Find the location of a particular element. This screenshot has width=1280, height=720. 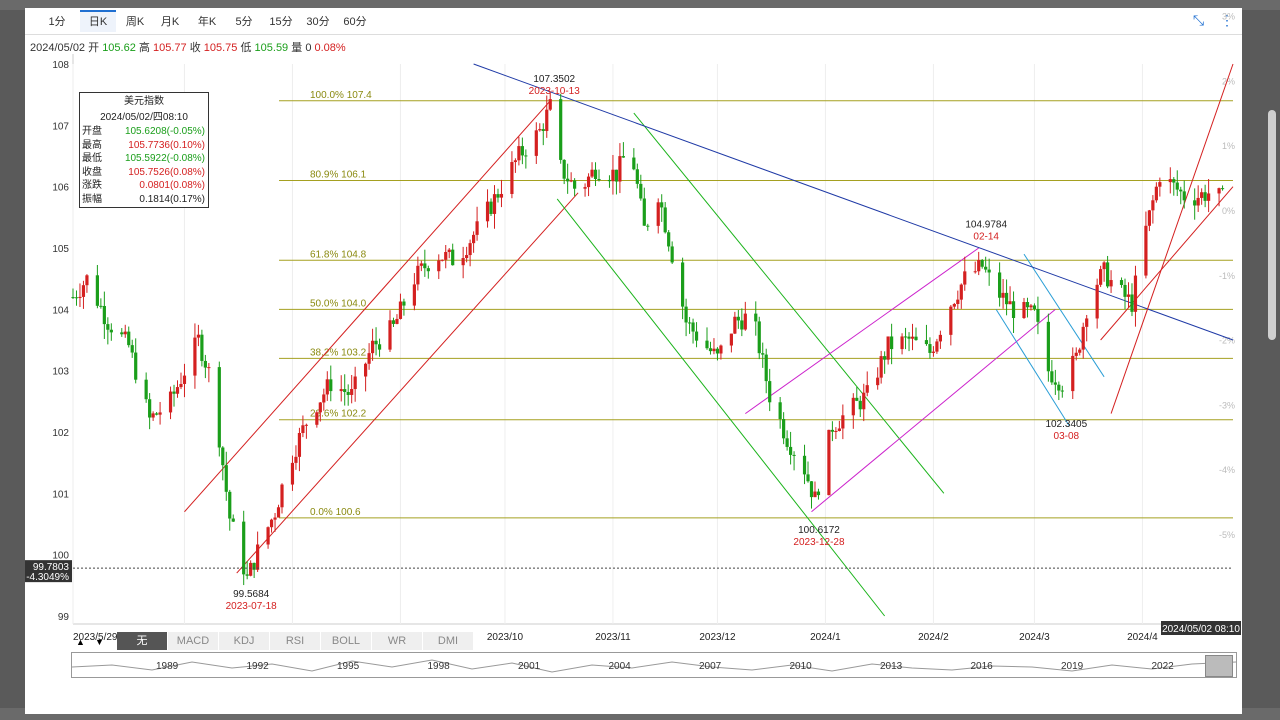

pct-tick-label: -5% is located at coordinates (1227, 535).